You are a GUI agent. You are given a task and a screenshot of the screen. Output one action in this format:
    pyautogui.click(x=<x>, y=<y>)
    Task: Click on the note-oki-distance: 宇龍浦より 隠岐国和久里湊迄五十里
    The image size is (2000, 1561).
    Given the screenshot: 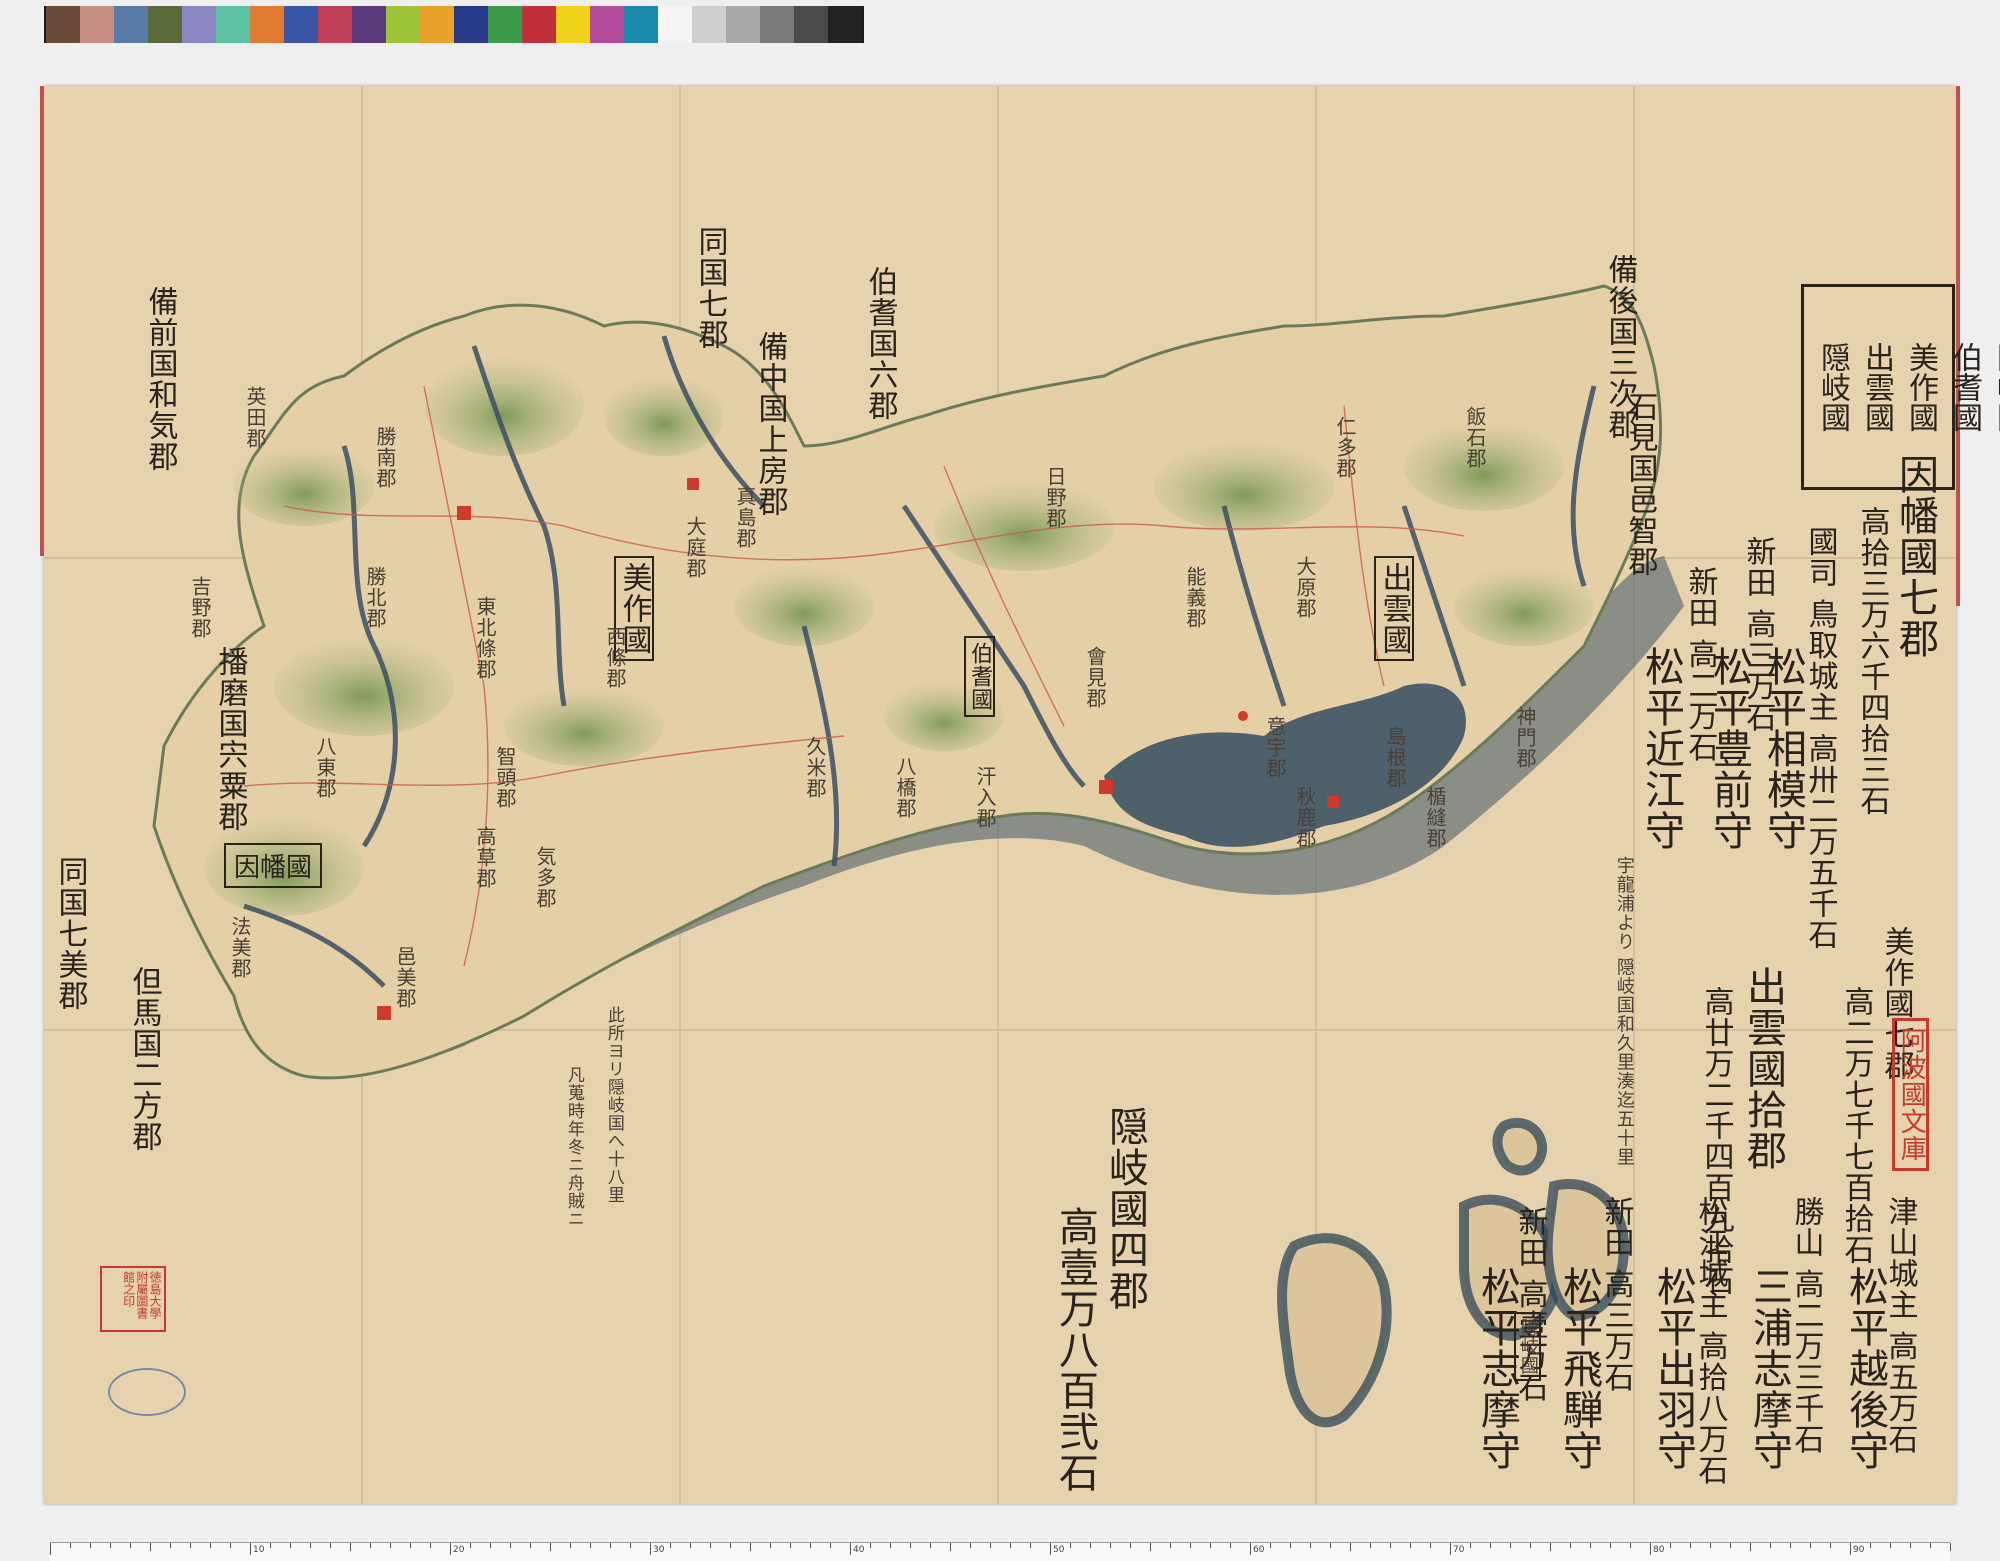 What is the action you would take?
    pyautogui.click(x=1624, y=1011)
    